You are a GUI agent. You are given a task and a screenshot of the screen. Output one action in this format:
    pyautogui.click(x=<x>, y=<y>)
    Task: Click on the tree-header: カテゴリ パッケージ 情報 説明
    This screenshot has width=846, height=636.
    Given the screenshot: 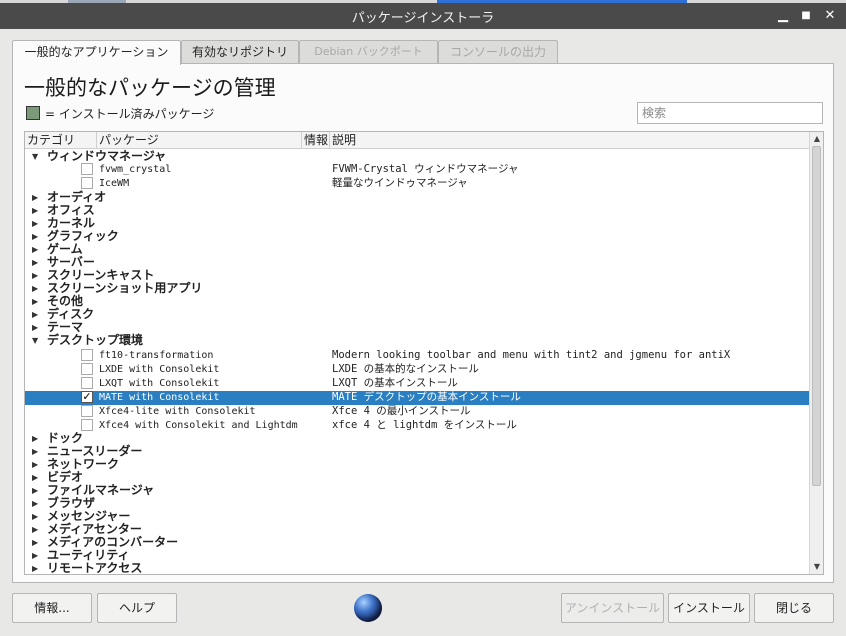 What is the action you would take?
    pyautogui.click(x=417, y=140)
    